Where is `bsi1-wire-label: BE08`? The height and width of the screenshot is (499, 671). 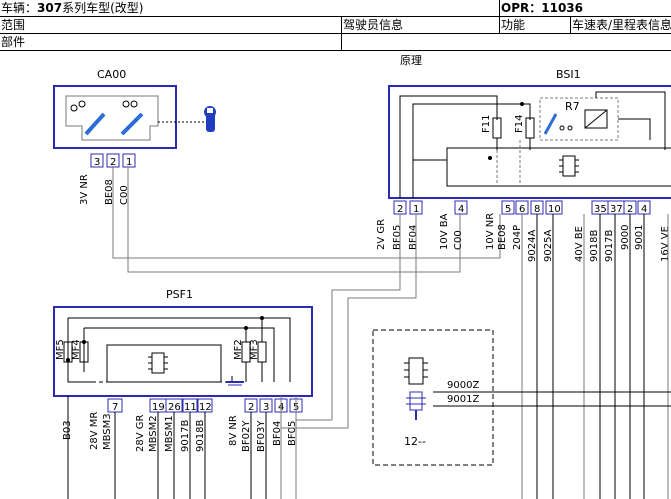
bsi1-wire-label: BE08 is located at coordinates (502, 237).